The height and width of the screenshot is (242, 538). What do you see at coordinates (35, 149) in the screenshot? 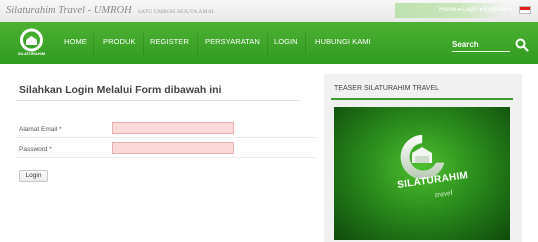
I see `password-label: Password *` at bounding box center [35, 149].